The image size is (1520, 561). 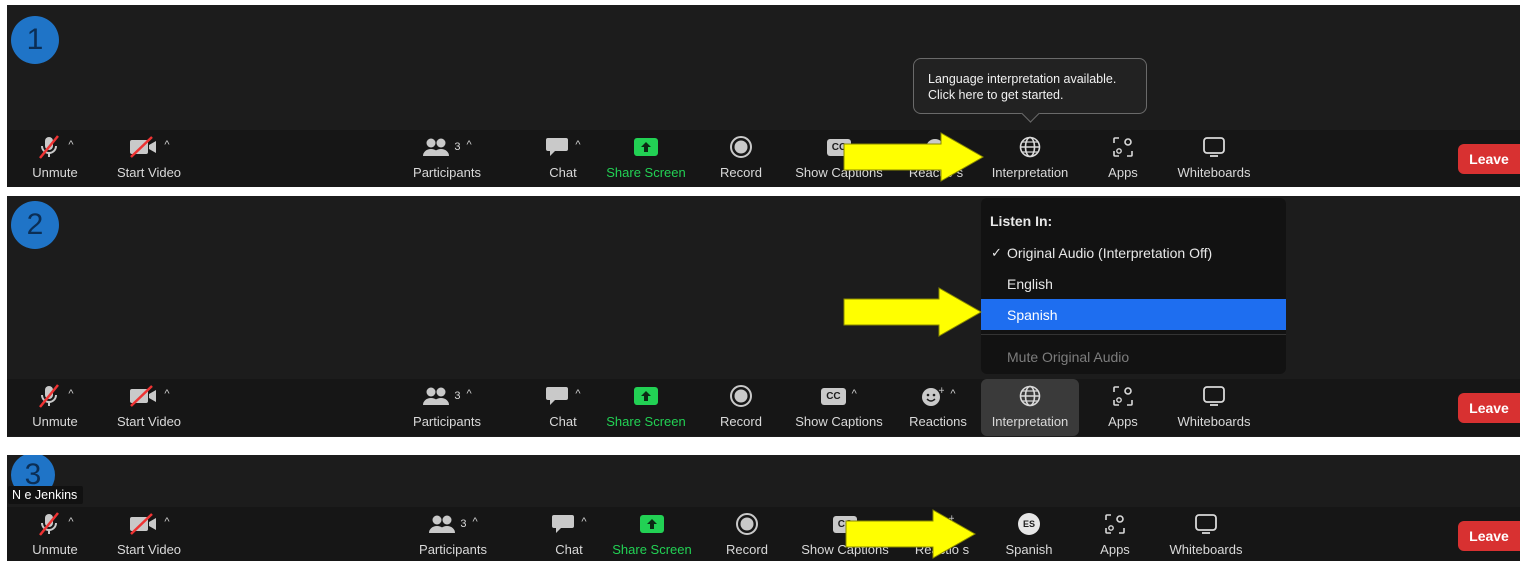 What do you see at coordinates (1029, 549) in the screenshot?
I see `spanish-label: Spanish` at bounding box center [1029, 549].